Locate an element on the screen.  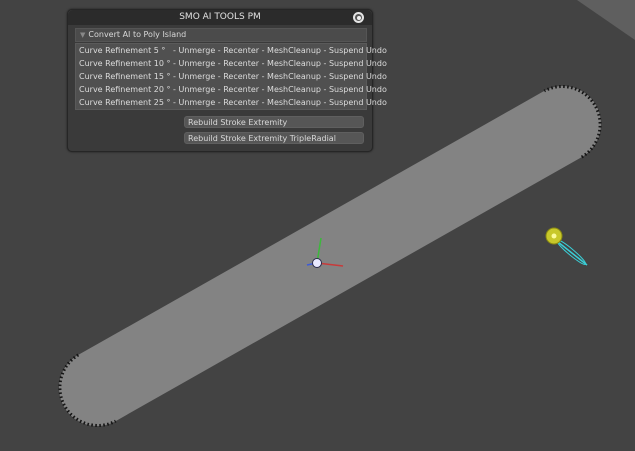
background-corner is located at coordinates (606, 20).